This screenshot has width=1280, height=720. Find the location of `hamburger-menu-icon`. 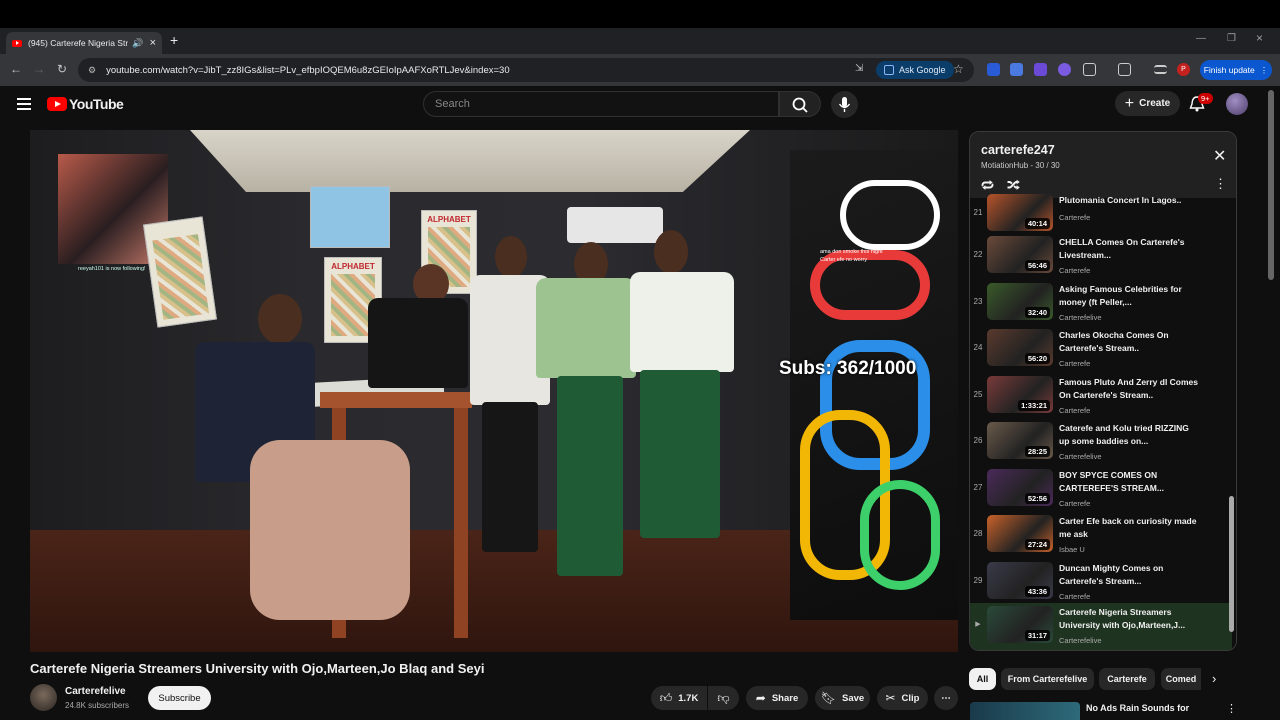

hamburger-menu-icon is located at coordinates (24, 104).